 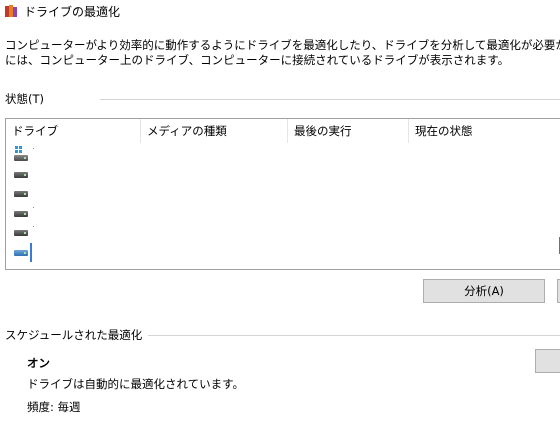 I want to click on drive-row-selected, so click(x=30, y=252).